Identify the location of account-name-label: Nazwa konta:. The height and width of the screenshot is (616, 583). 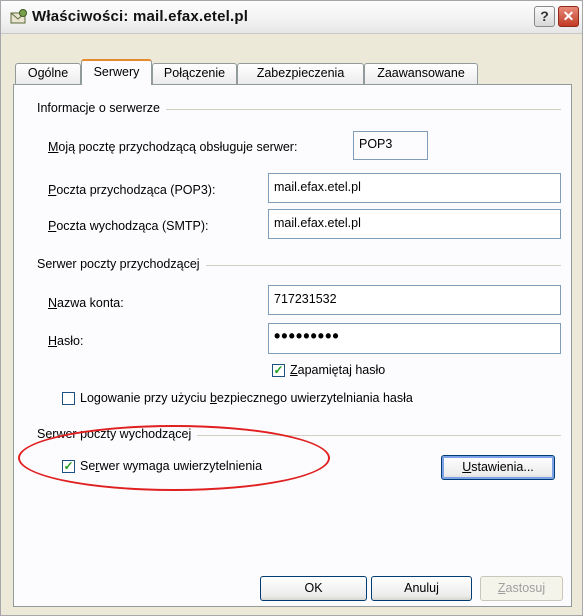
(86, 303).